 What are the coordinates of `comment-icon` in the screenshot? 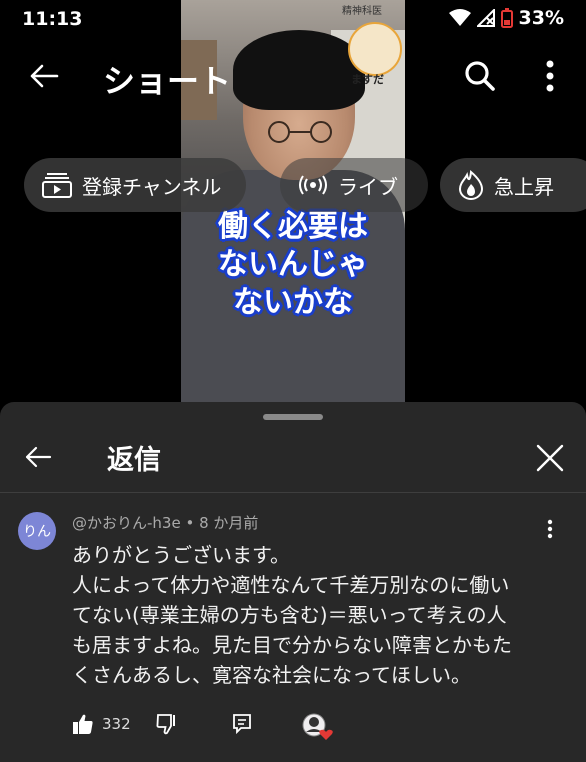 It's located at (242, 724).